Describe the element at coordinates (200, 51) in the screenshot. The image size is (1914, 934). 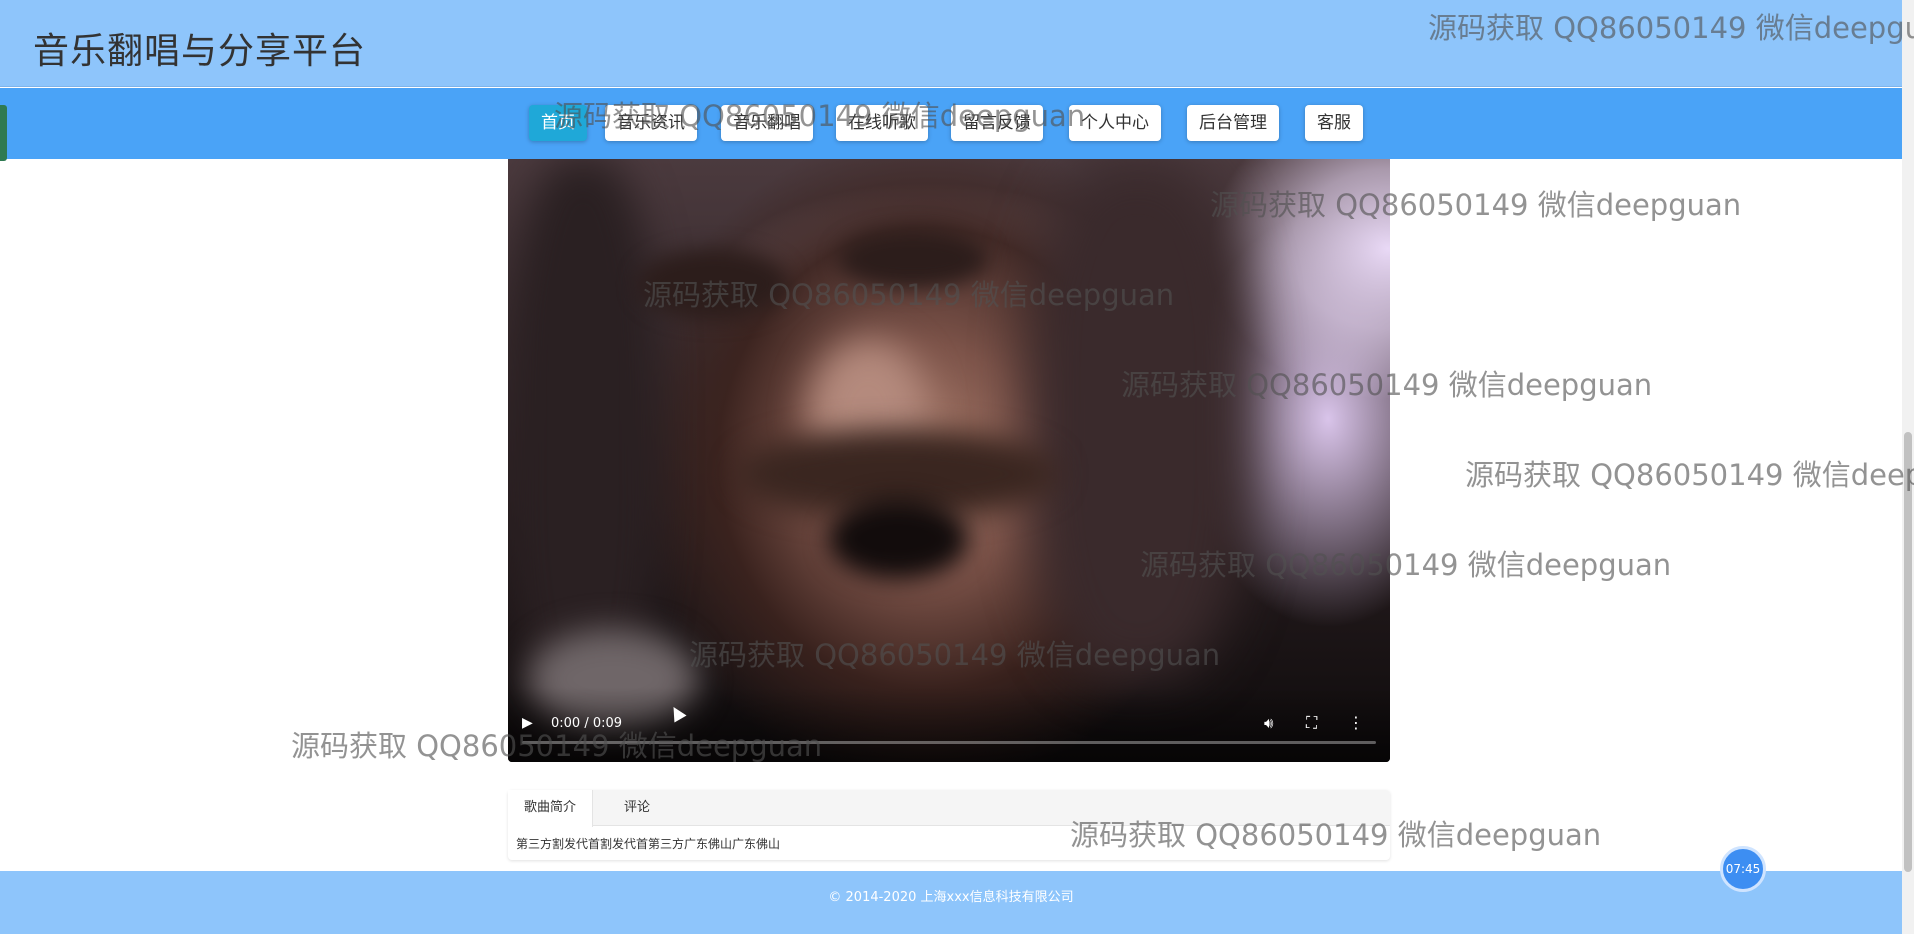
I see `site-title: 音乐翻唱与分享平台` at that location.